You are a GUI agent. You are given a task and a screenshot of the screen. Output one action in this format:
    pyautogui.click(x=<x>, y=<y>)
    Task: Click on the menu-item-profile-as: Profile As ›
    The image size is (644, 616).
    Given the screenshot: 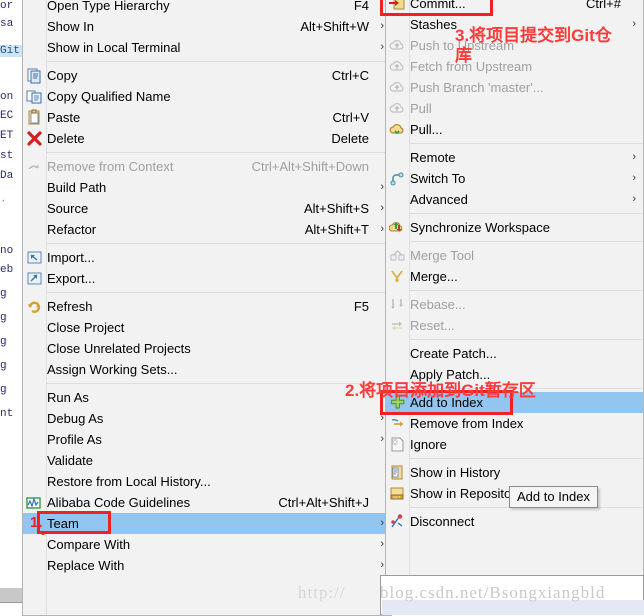 What is the action you would take?
    pyautogui.click(x=207, y=439)
    